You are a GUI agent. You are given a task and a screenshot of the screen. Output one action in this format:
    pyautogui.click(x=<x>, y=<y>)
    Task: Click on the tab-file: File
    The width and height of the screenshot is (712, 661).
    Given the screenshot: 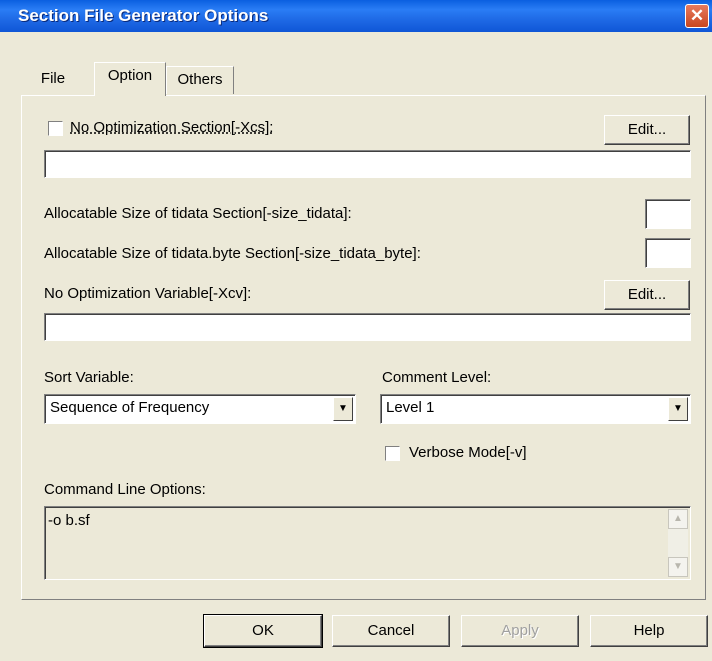 What is the action you would take?
    pyautogui.click(x=53, y=80)
    